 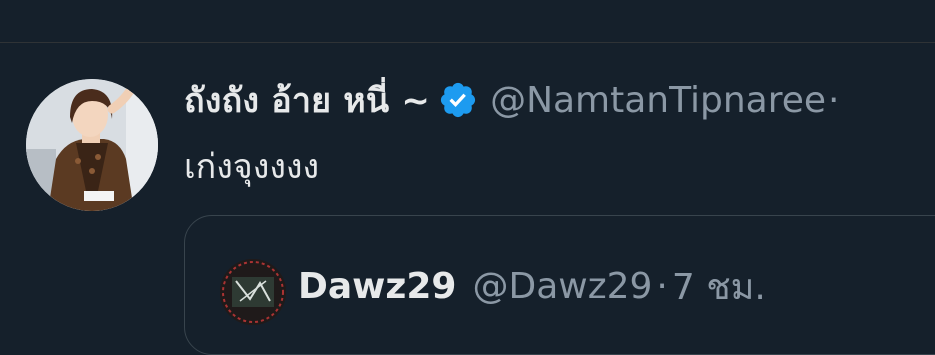 I want to click on quoted-timestamp: 7 ชม., so click(x=719, y=286).